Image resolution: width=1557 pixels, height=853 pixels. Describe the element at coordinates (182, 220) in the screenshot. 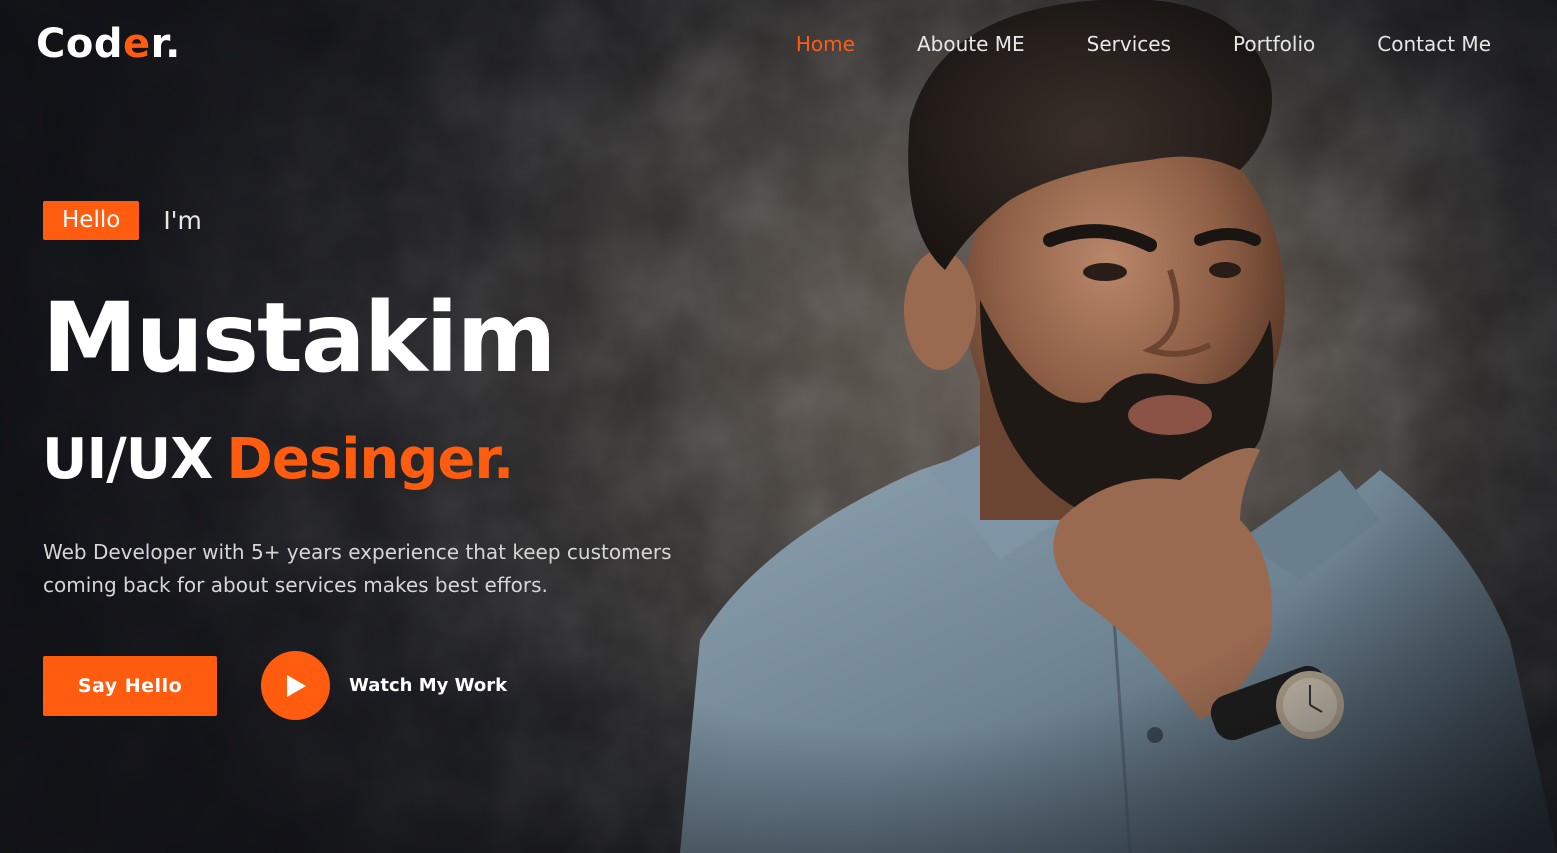

I see `greeting-intro: I'm` at that location.